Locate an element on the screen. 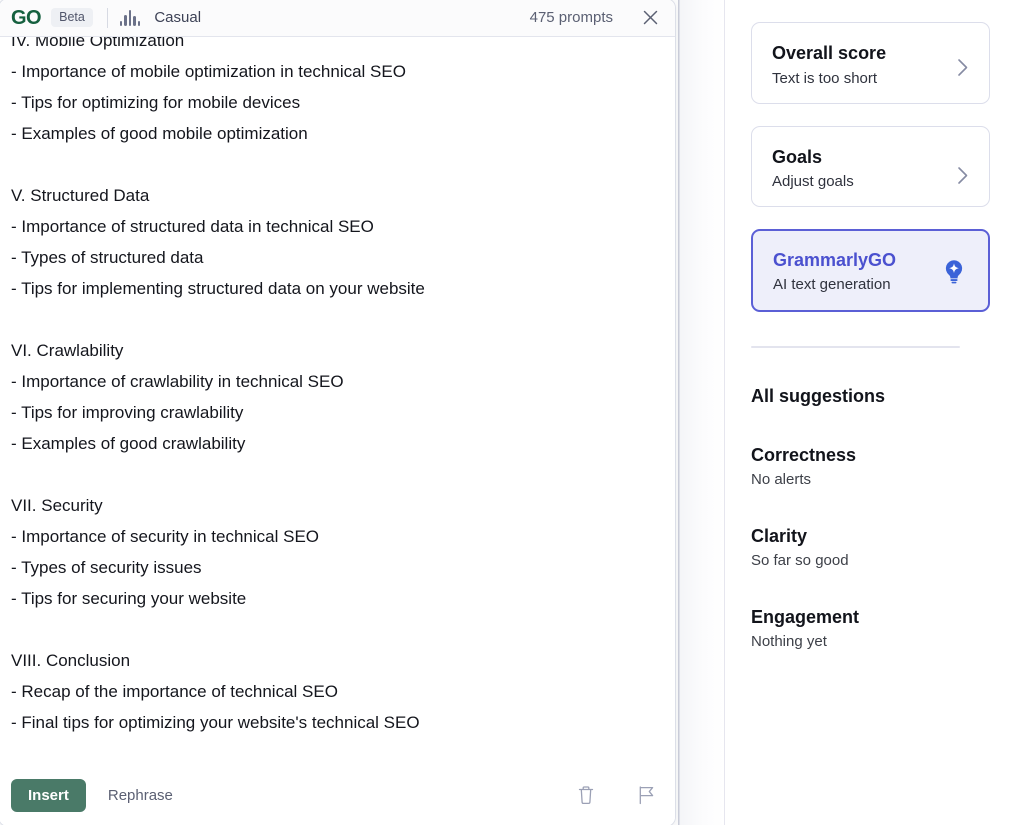 The image size is (1024, 825). overall-score-card: Overall score Text is too short is located at coordinates (870, 63).